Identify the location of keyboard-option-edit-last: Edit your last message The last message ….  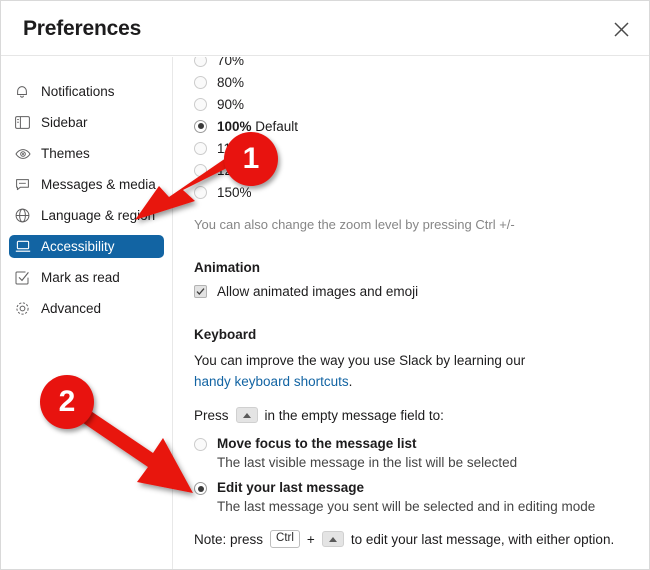
(416, 497).